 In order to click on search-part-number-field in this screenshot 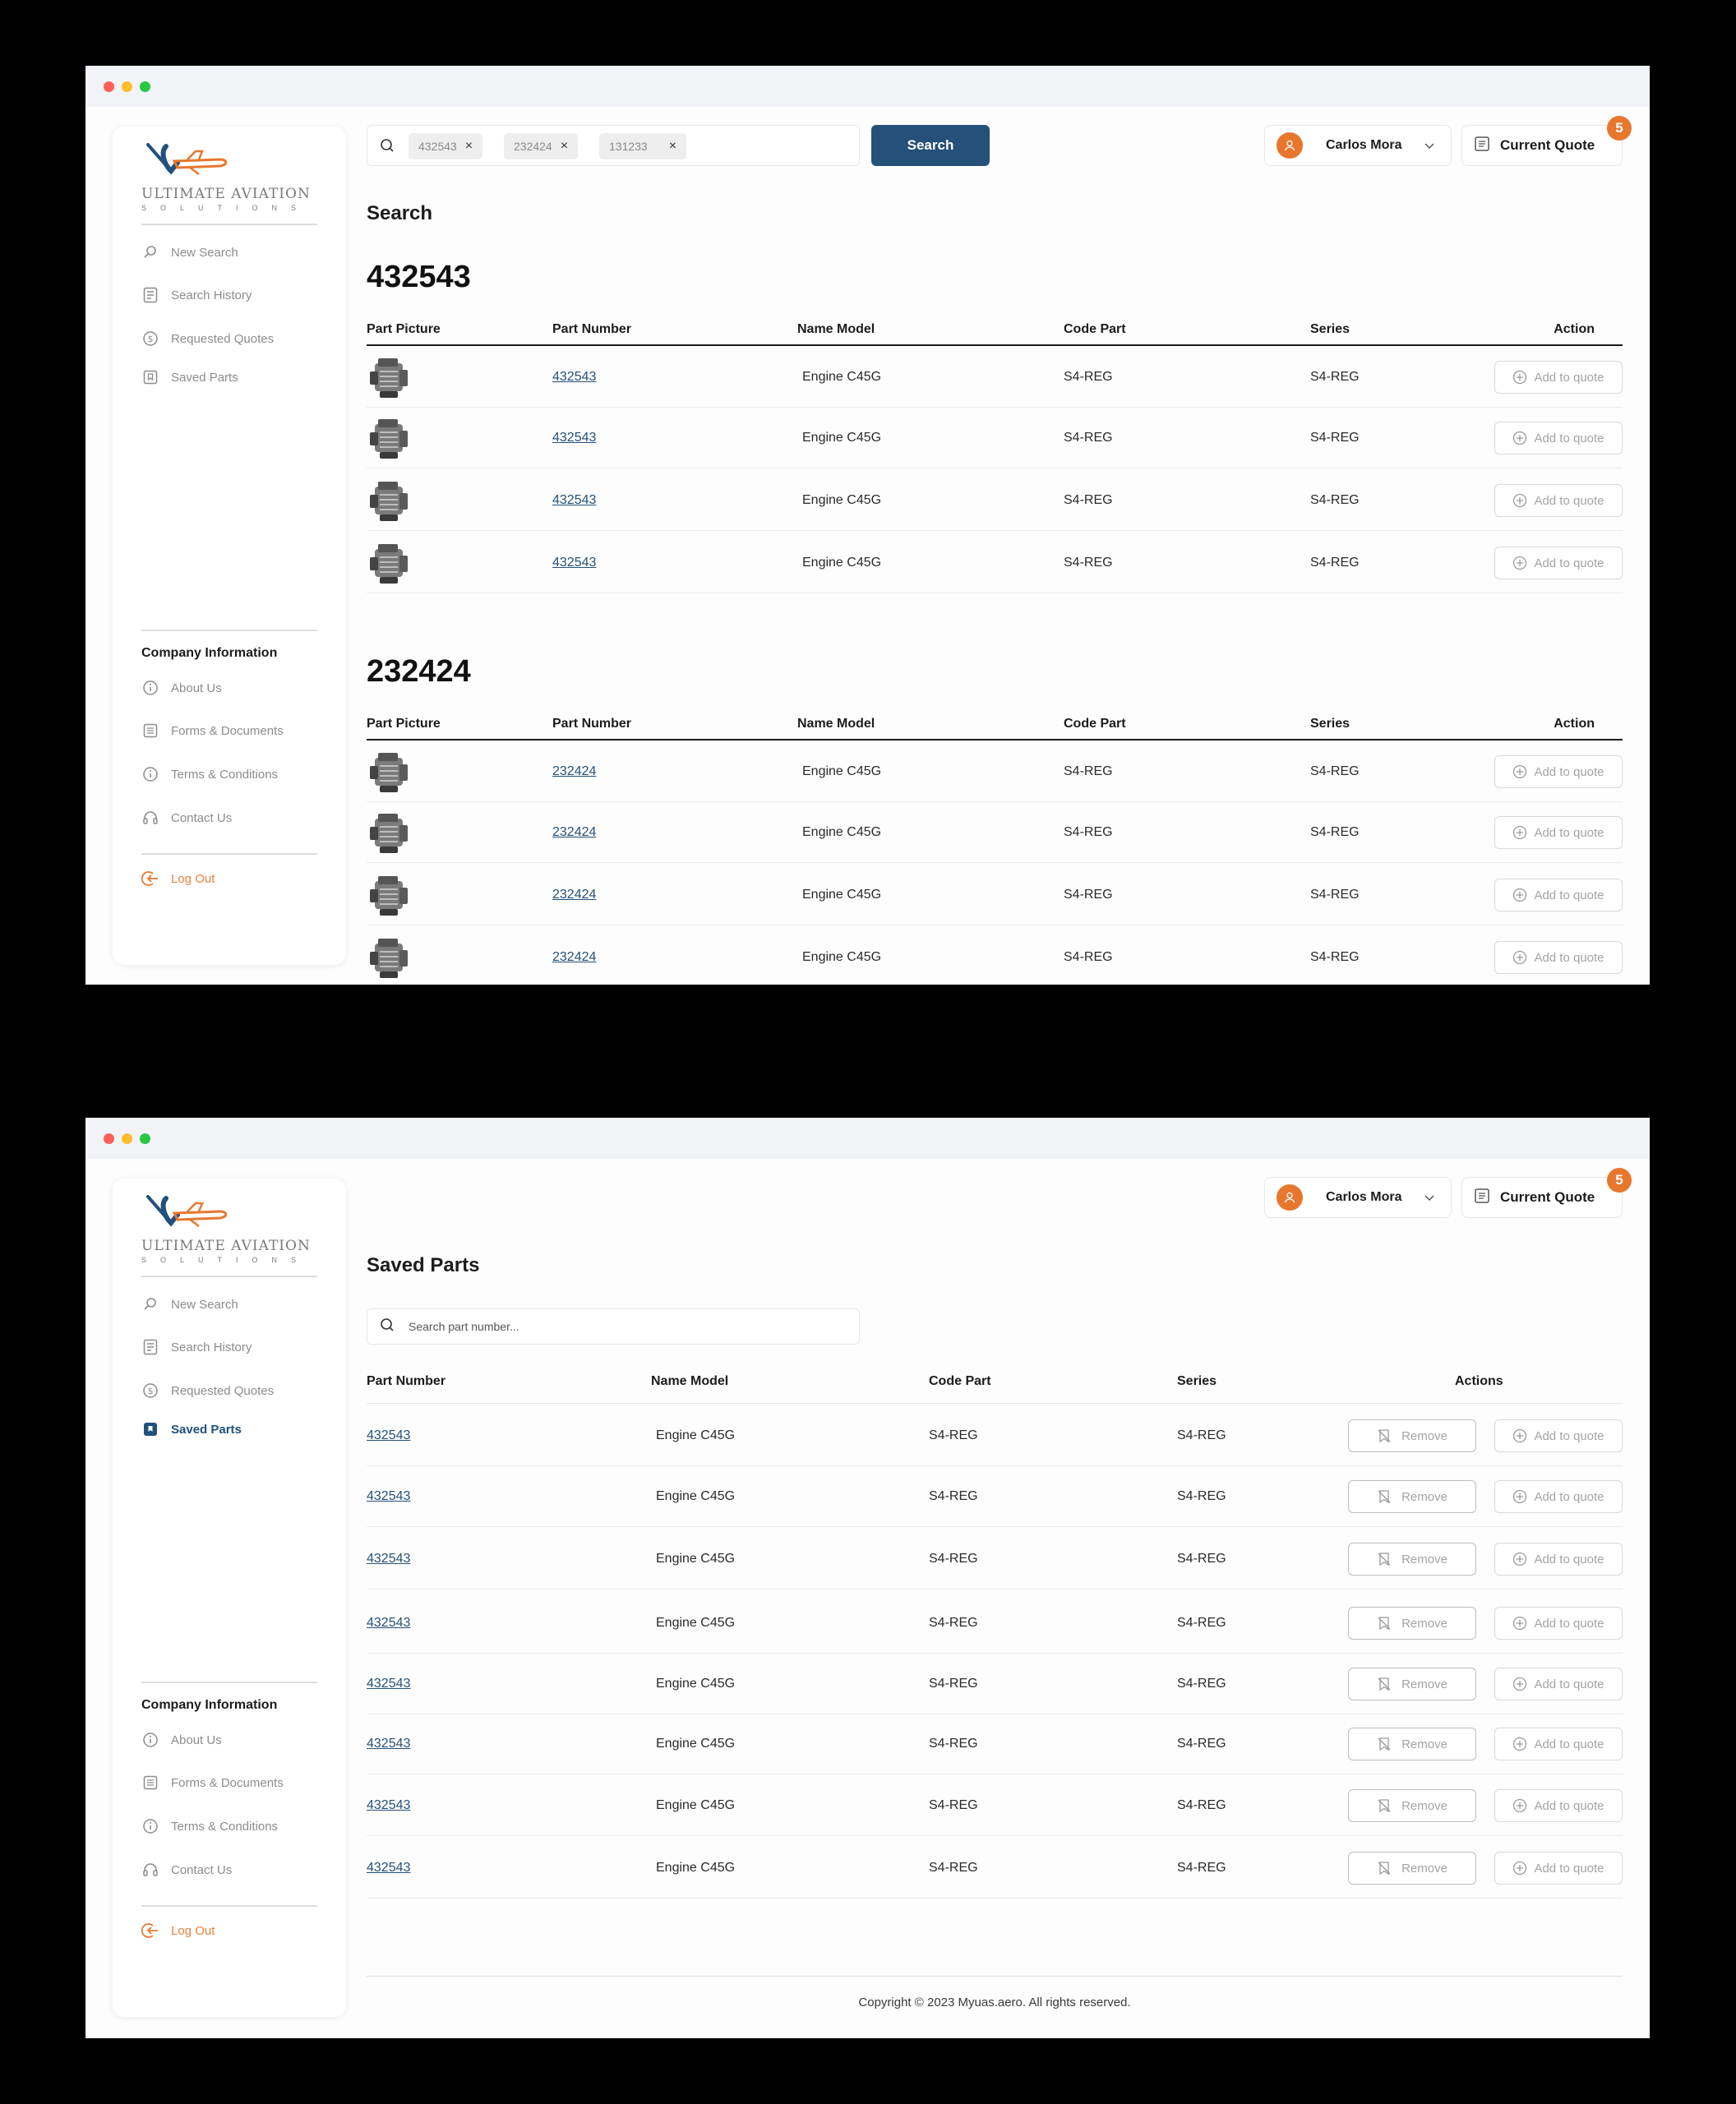, I will do `click(614, 1326)`.